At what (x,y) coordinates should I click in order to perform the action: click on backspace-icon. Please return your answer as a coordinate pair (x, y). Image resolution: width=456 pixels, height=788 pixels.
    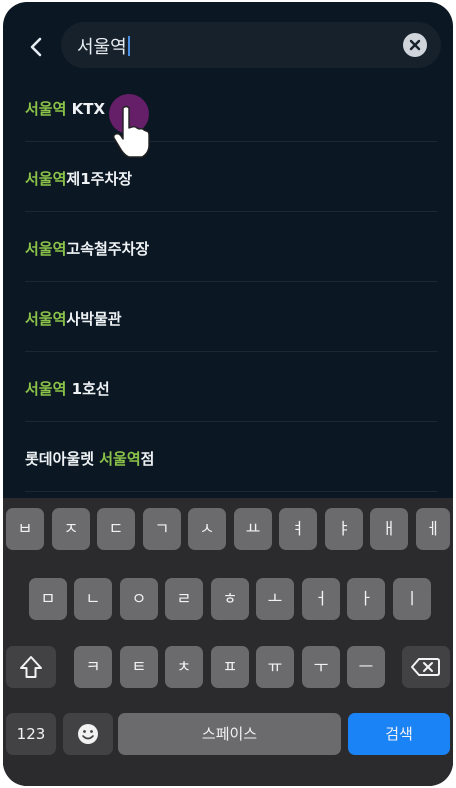
    Looking at the image, I should click on (425, 667).